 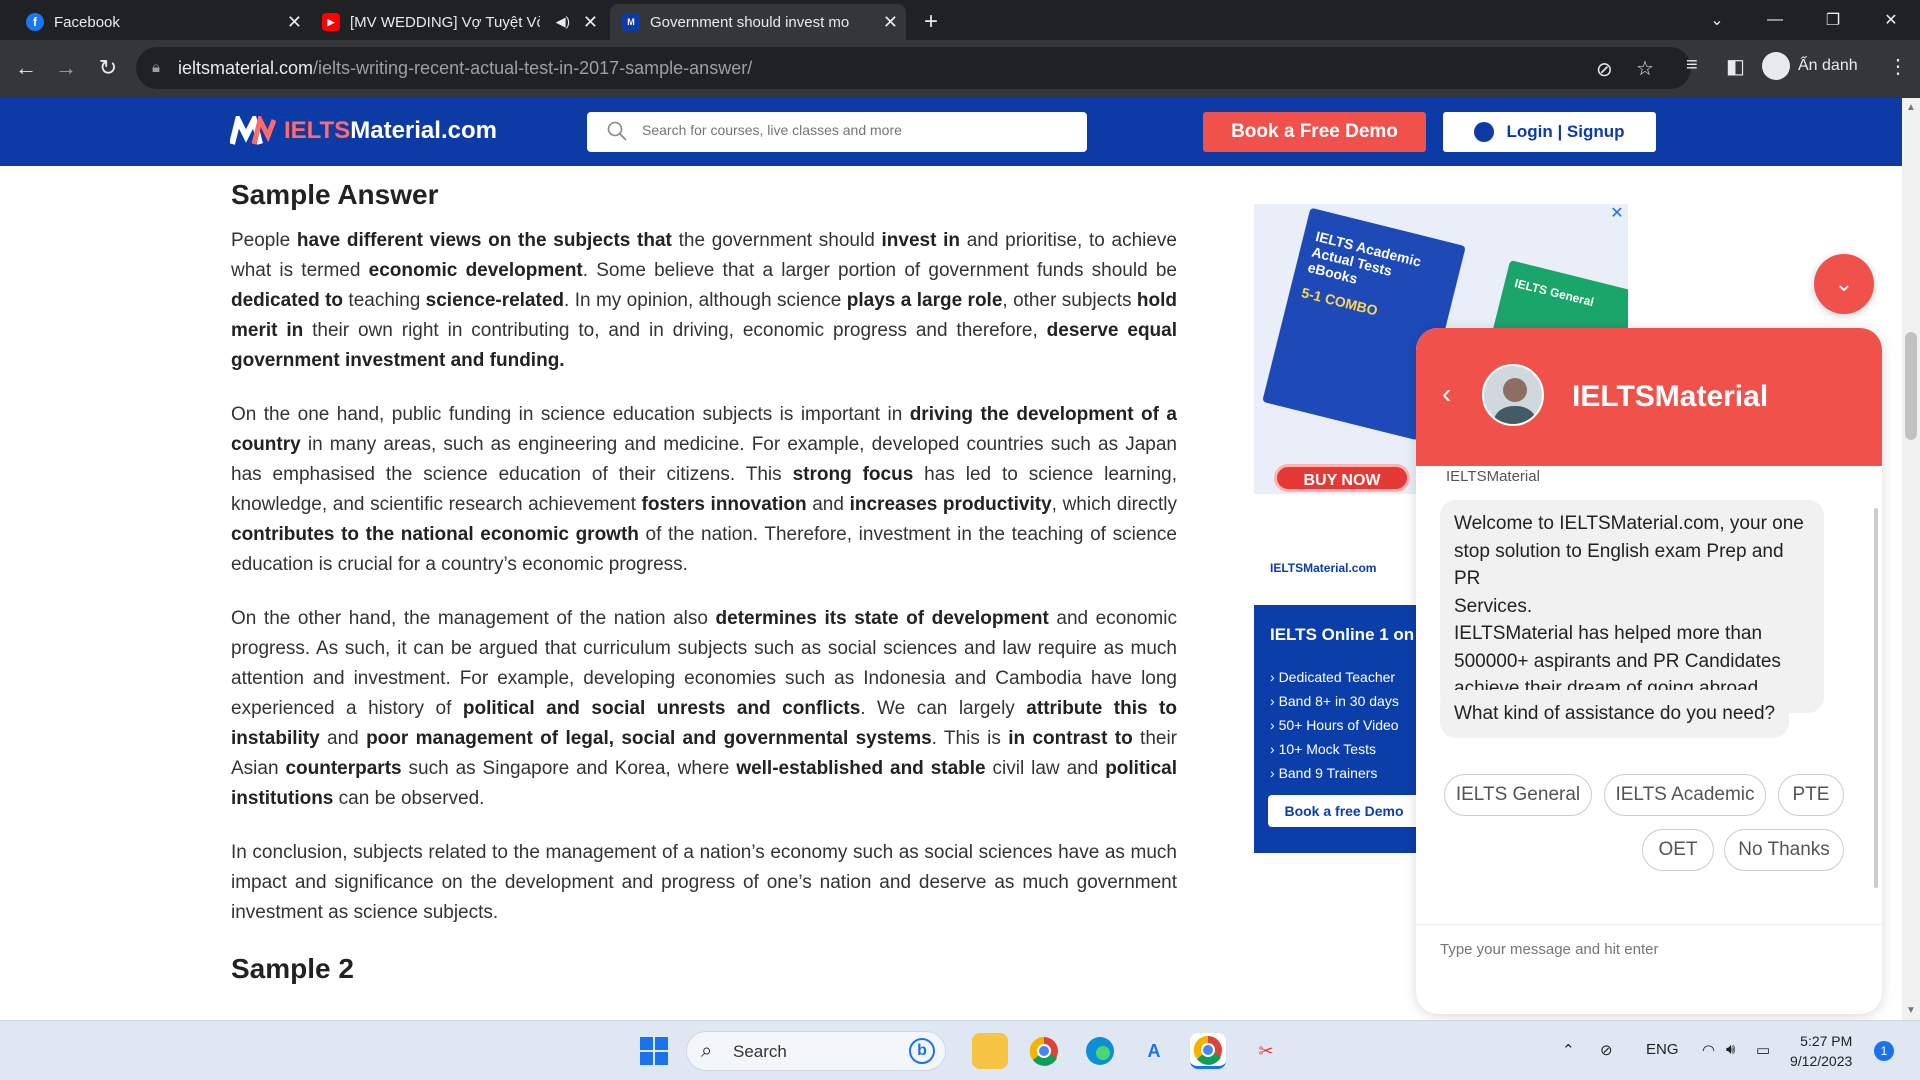 I want to click on notification-badge: 1, so click(x=1884, y=1051).